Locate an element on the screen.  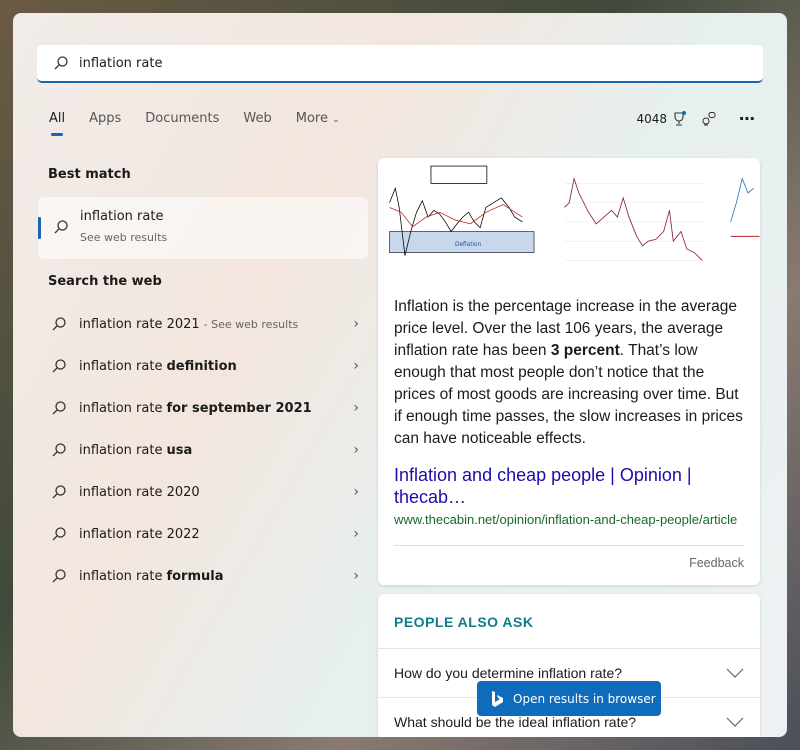
open-results-label: Open results in browser is located at coordinates (584, 698).